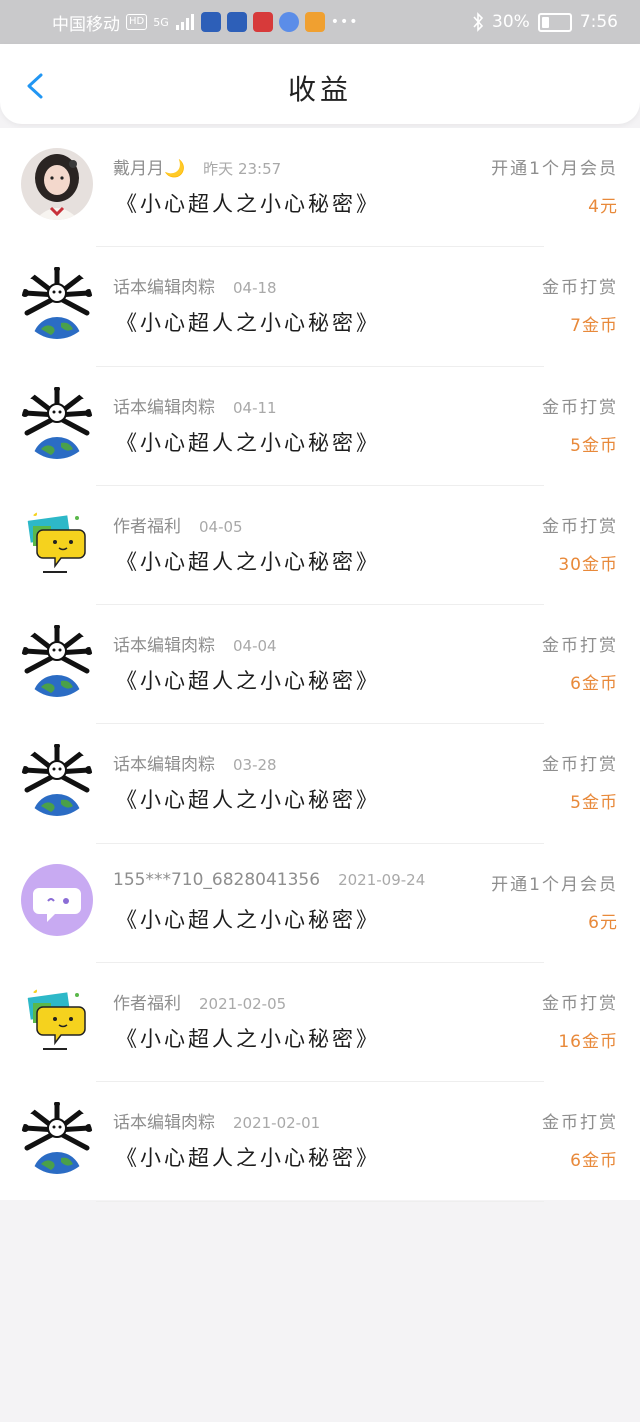  What do you see at coordinates (314, 22) in the screenshot?
I see `game-app-icon` at bounding box center [314, 22].